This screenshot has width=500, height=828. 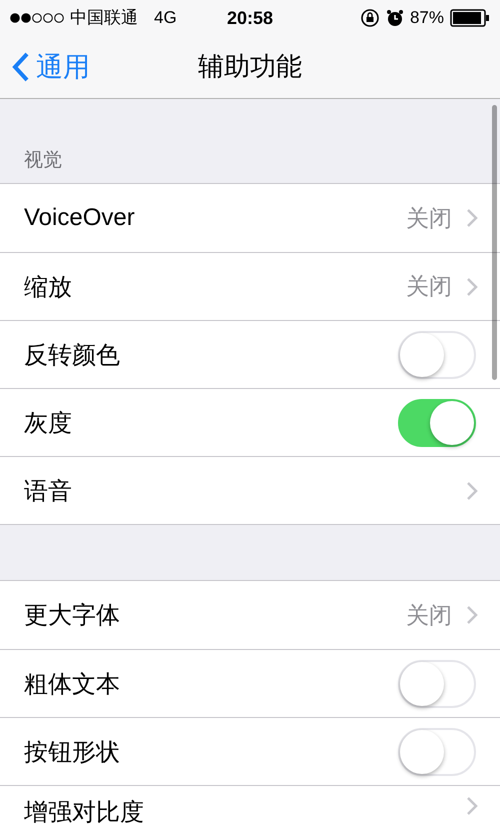 What do you see at coordinates (72, 752) in the screenshot?
I see `setting-label: 按钮形状` at bounding box center [72, 752].